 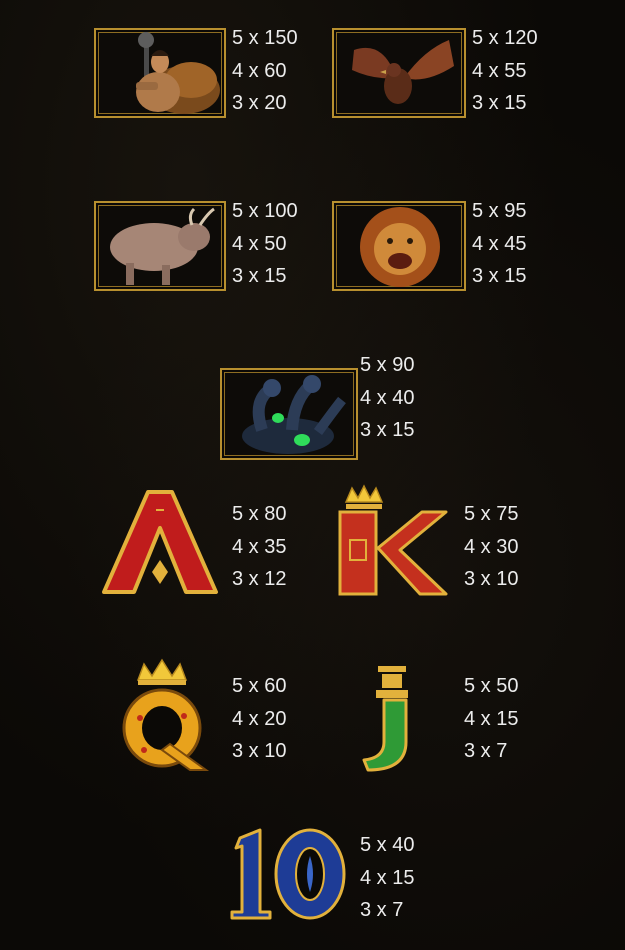 What do you see at coordinates (259, 686) in the screenshot?
I see `payout-5: 5 x 60` at bounding box center [259, 686].